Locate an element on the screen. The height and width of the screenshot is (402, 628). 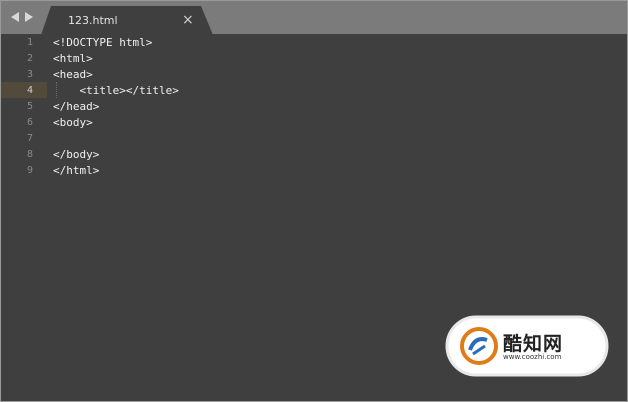
tab-123-html: 123.html × is located at coordinates (127, 20).